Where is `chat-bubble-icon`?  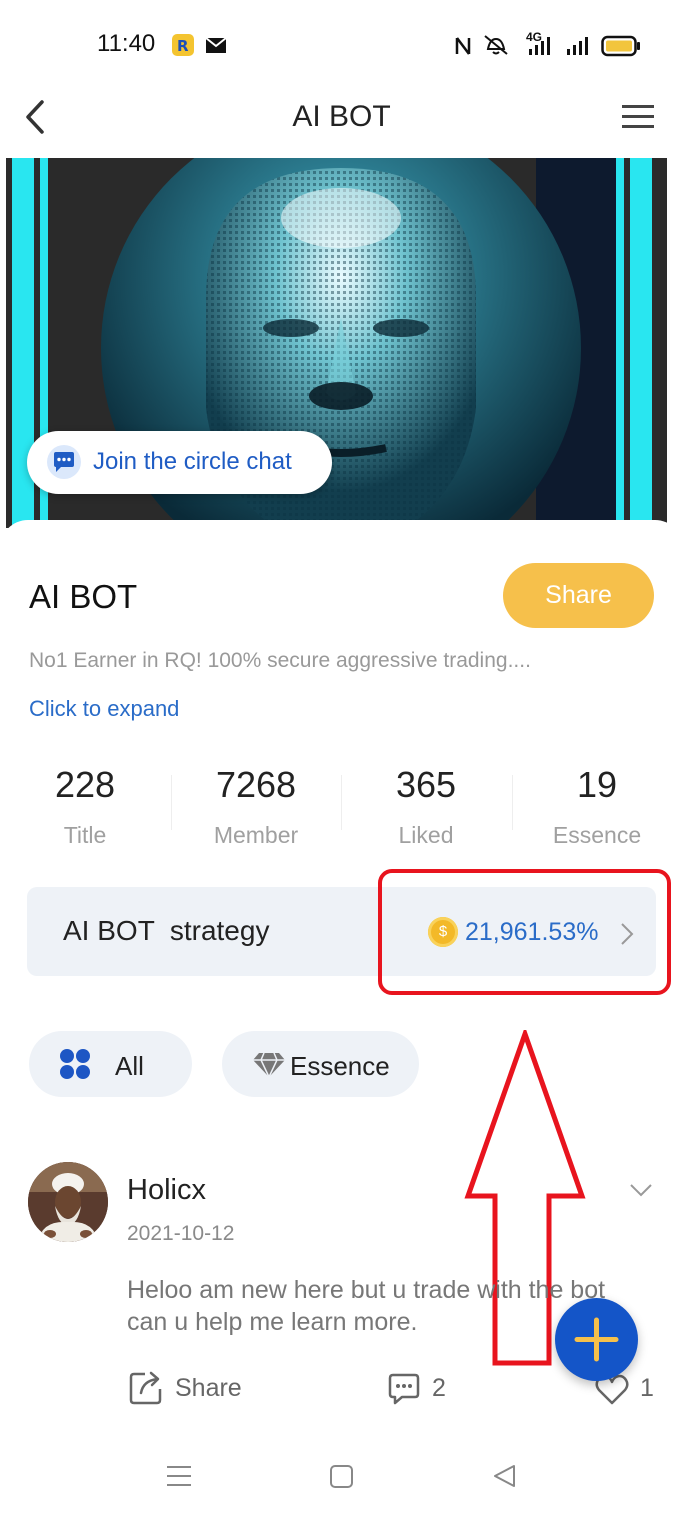 chat-bubble-icon is located at coordinates (64, 462).